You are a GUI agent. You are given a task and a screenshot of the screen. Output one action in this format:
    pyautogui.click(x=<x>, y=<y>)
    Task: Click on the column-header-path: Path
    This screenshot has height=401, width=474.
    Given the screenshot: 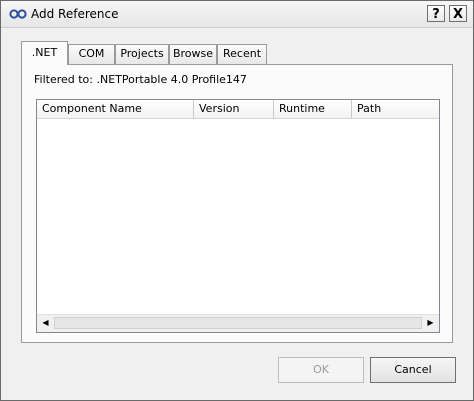 What is the action you would take?
    pyautogui.click(x=395, y=109)
    